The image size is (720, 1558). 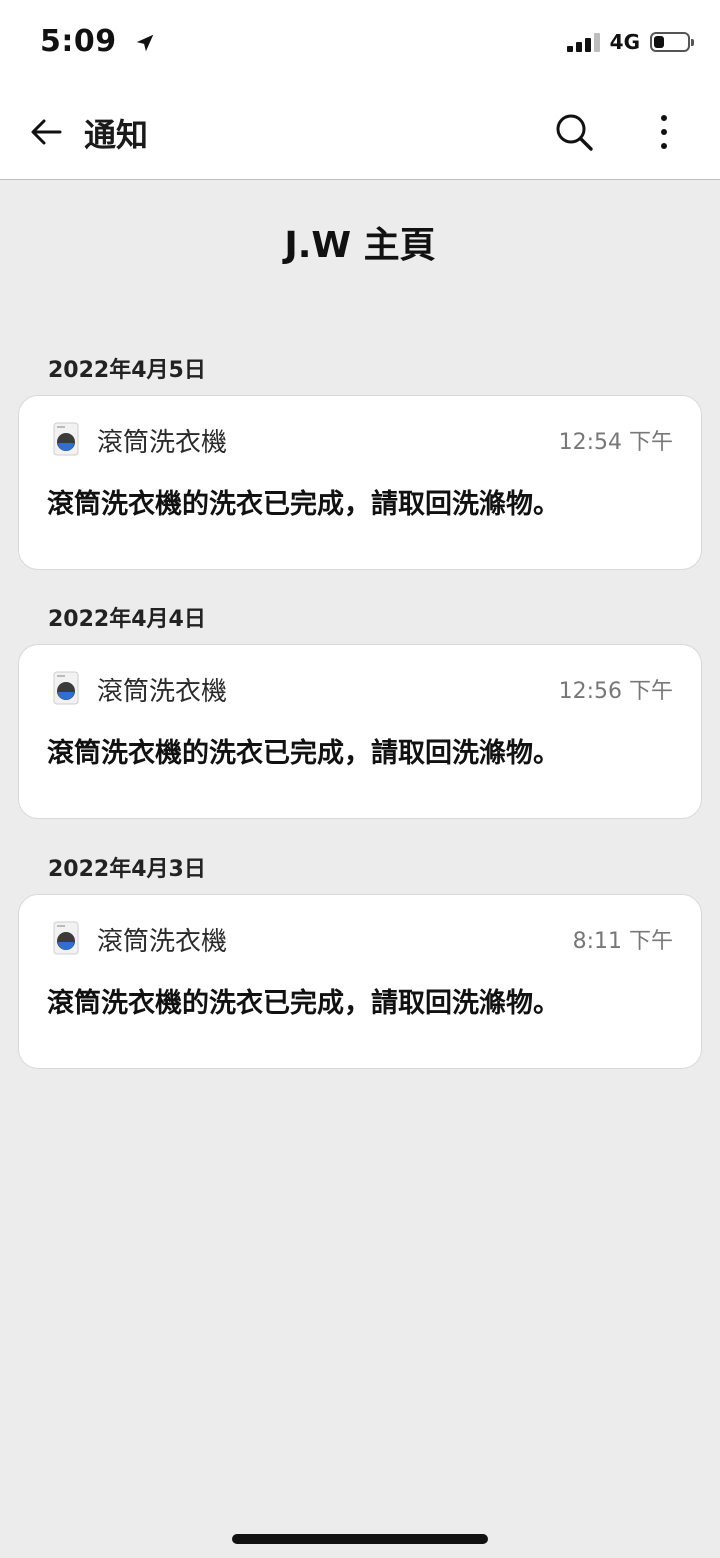 I want to click on search-icon, so click(x=574, y=132).